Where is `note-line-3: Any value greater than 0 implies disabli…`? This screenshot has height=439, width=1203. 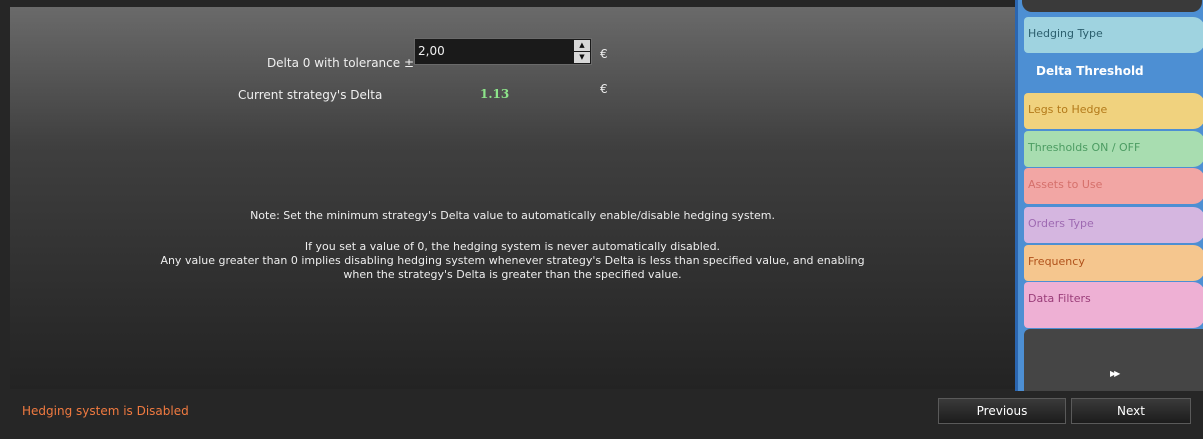
note-line-3: Any value greater than 0 implies disabli… is located at coordinates (512, 260).